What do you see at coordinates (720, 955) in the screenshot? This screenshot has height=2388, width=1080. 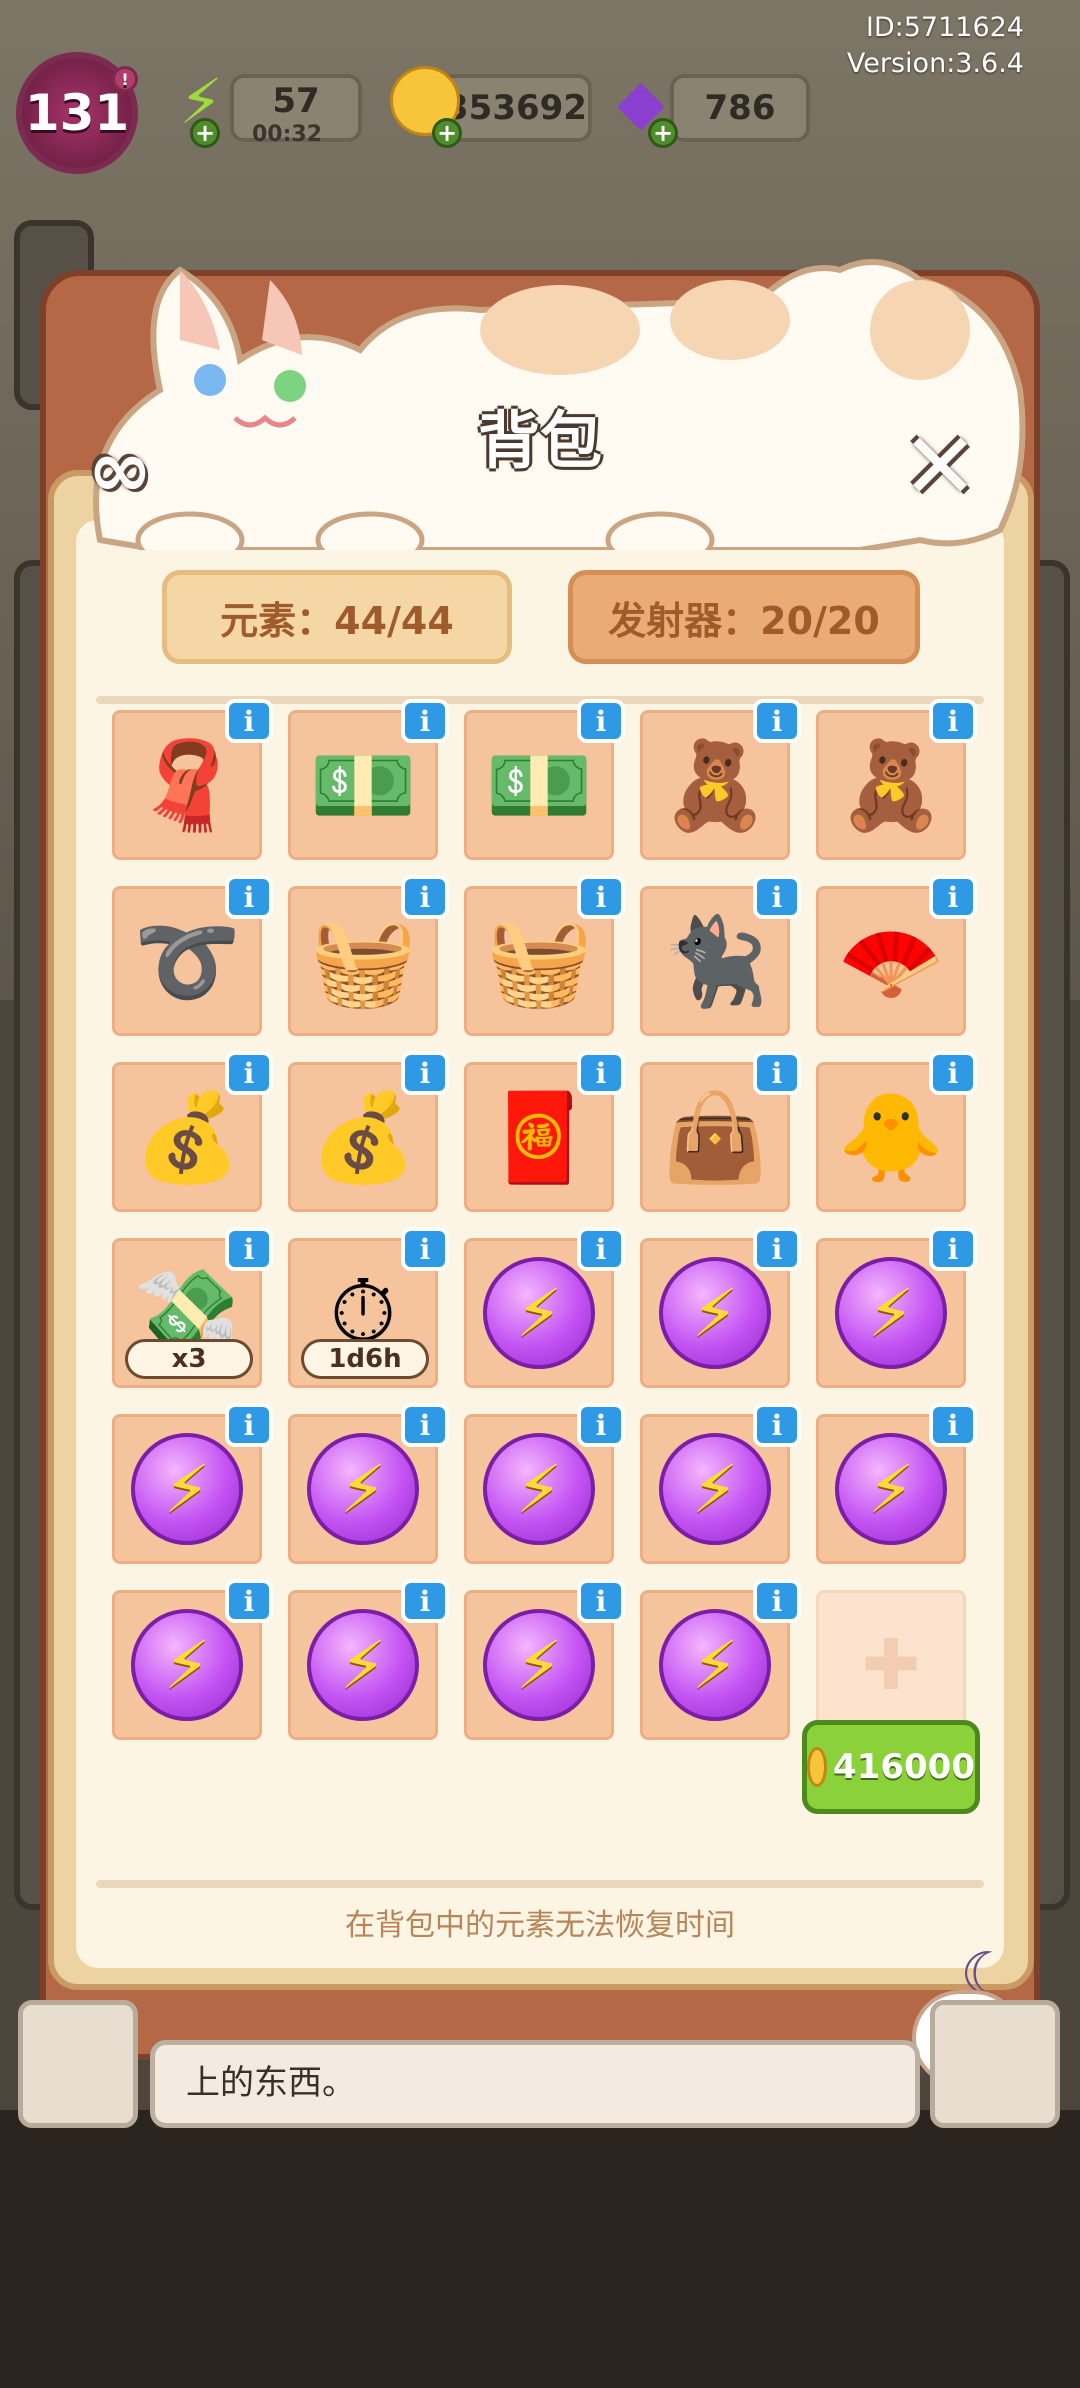 I see `inventory-slot: 🐈‍⬛ i` at bounding box center [720, 955].